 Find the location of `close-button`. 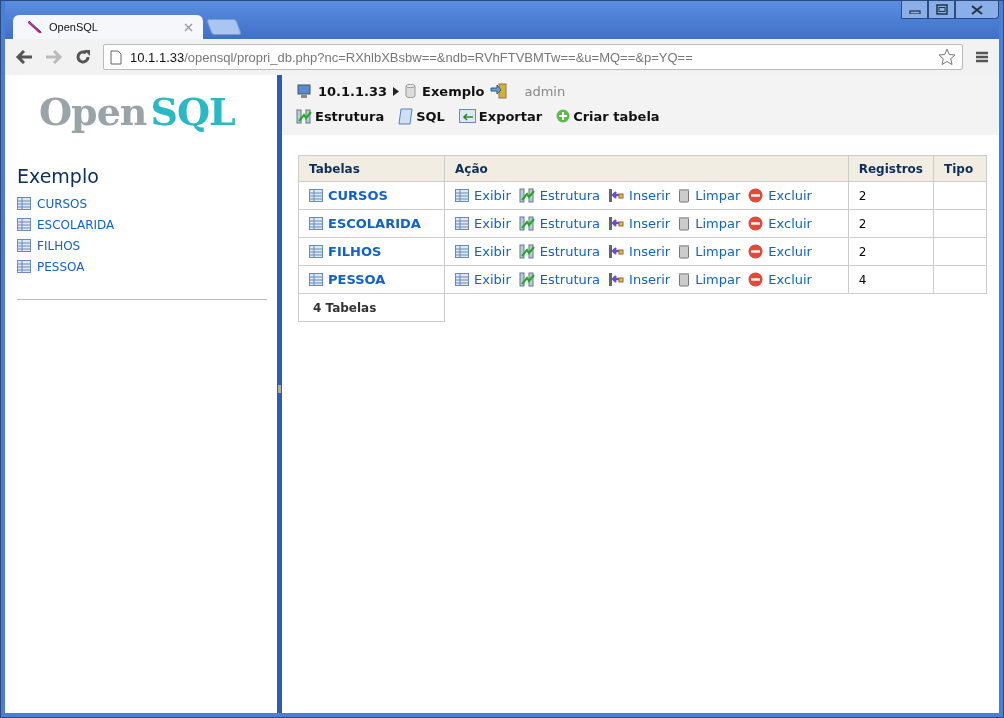

close-button is located at coordinates (977, 10).